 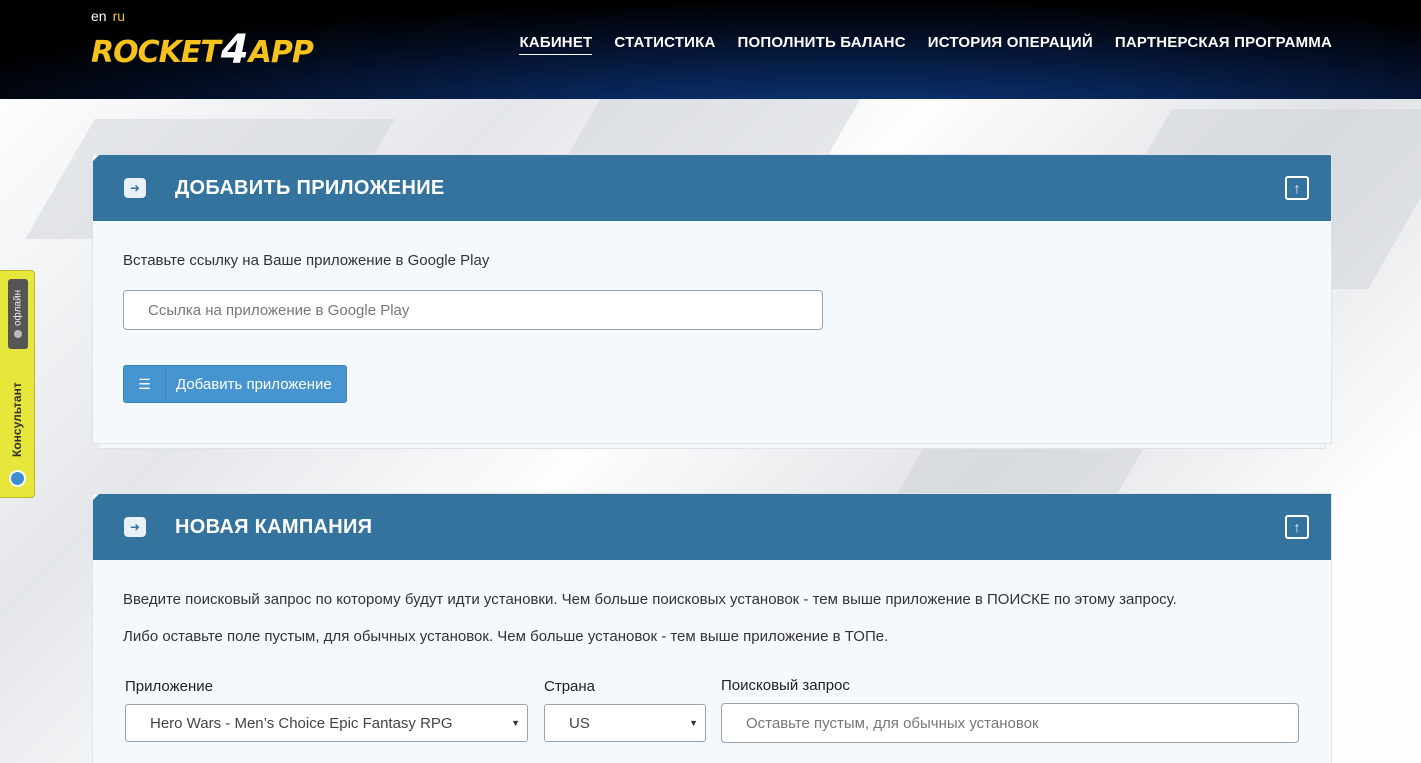 I want to click on consultant-label: Консультант, so click(x=17, y=419).